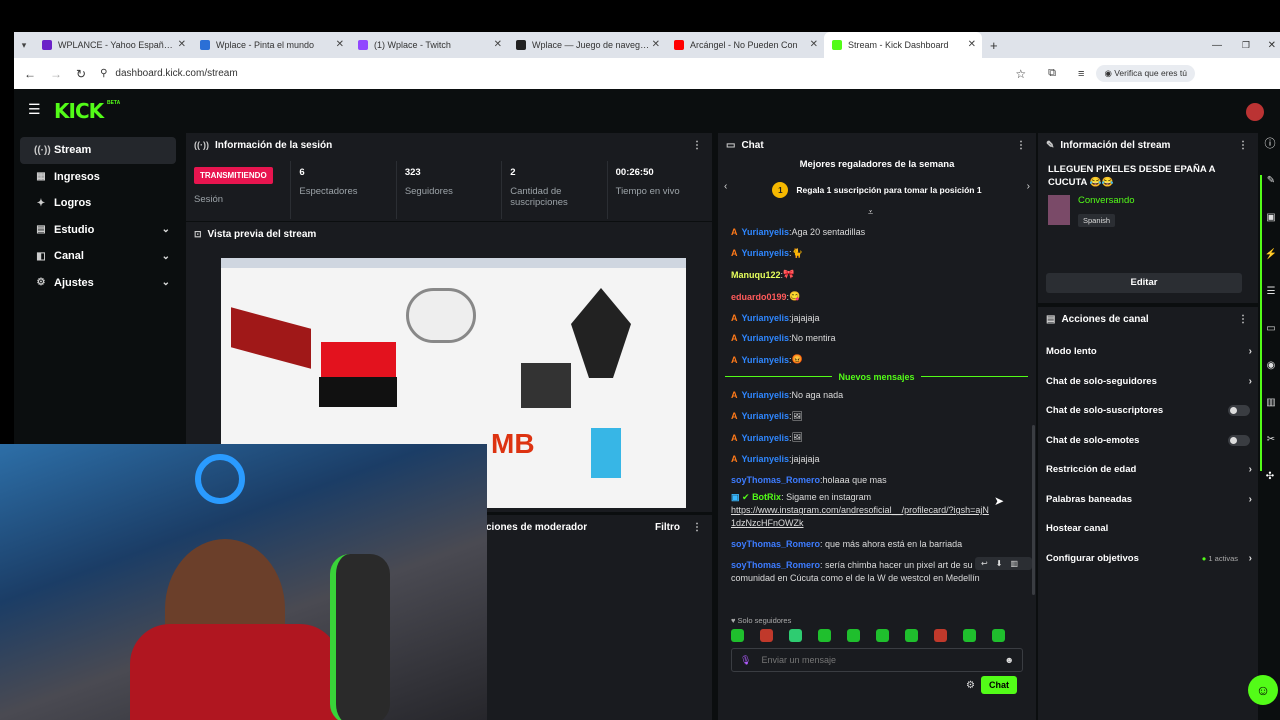 The height and width of the screenshot is (720, 1280). What do you see at coordinates (879, 338) in the screenshot?
I see `chat-message: A Yurianyelis: No mentira` at bounding box center [879, 338].